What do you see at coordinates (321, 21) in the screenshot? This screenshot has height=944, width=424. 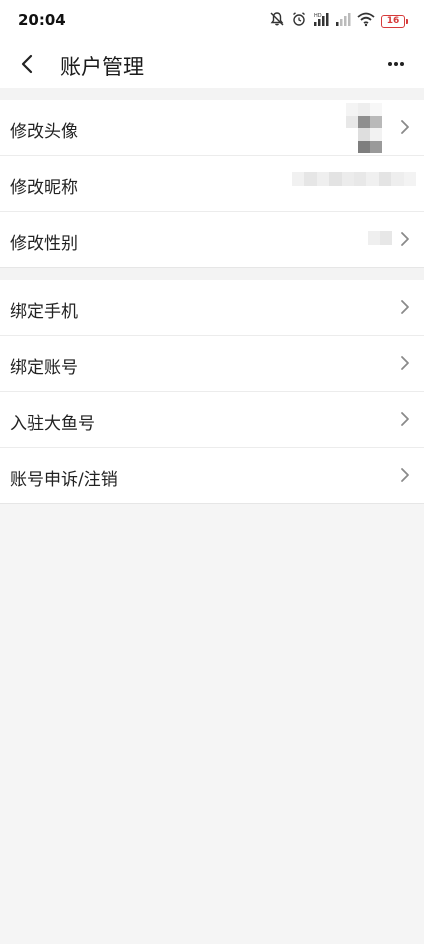 I see `signal-icon: HD` at bounding box center [321, 21].